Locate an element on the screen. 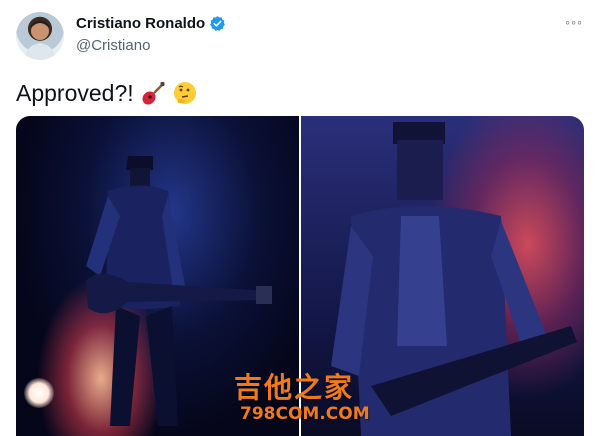 This screenshot has width=601, height=436. avatar is located at coordinates (40, 36).